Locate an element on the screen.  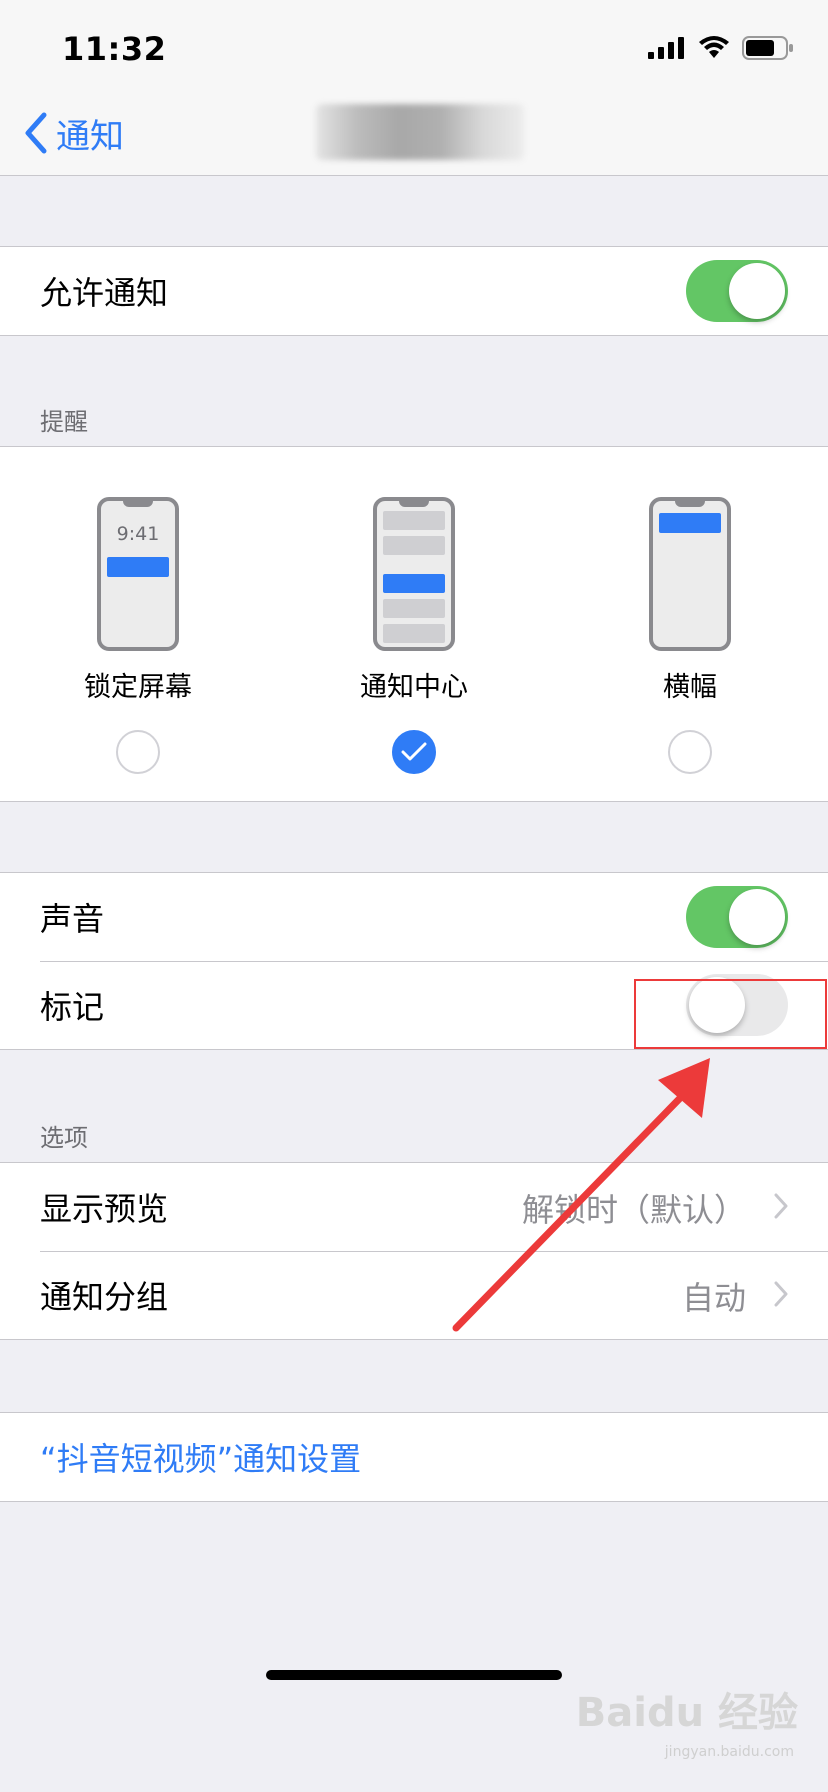
alert-style-label: 锁定屏幕 is located at coordinates (138, 687).